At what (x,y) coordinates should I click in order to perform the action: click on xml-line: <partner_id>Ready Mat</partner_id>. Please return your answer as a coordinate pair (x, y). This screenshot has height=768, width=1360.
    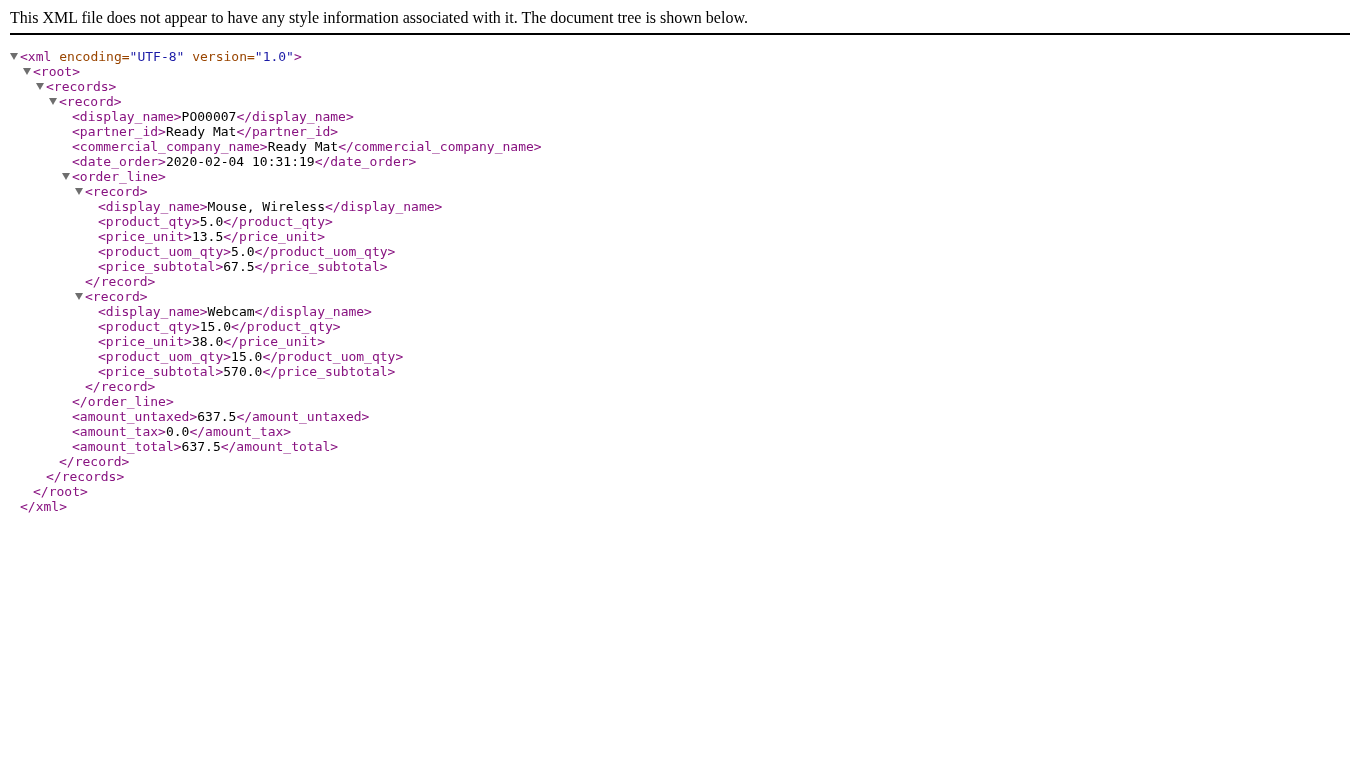
    Looking at the image, I should click on (205, 131).